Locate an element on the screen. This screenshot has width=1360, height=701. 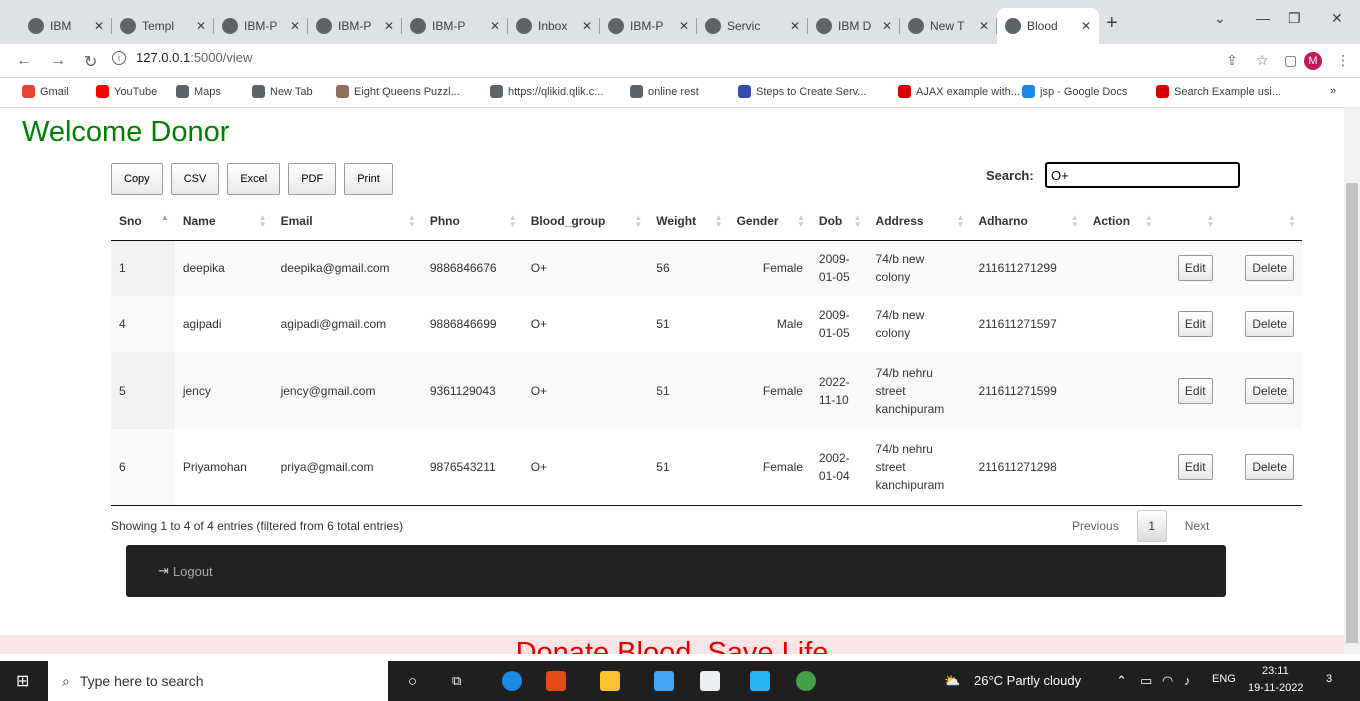
browser-tab: Blood ✕ is located at coordinates (1048, 26).